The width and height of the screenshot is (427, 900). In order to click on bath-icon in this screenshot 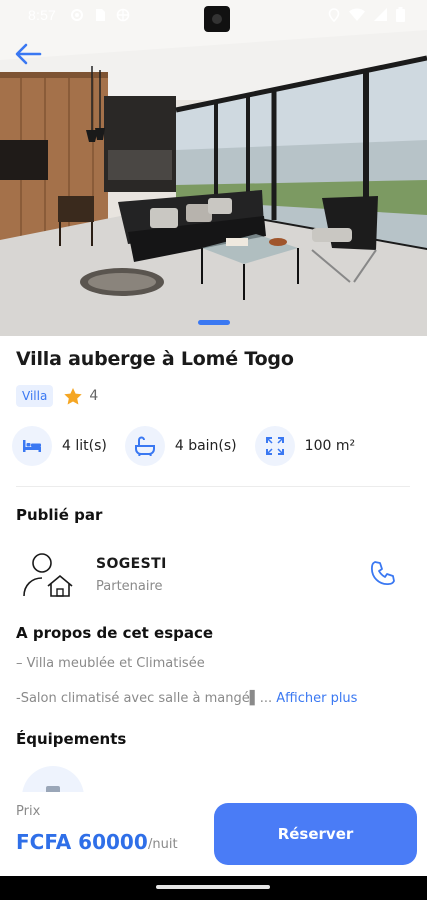, I will do `click(144, 446)`.